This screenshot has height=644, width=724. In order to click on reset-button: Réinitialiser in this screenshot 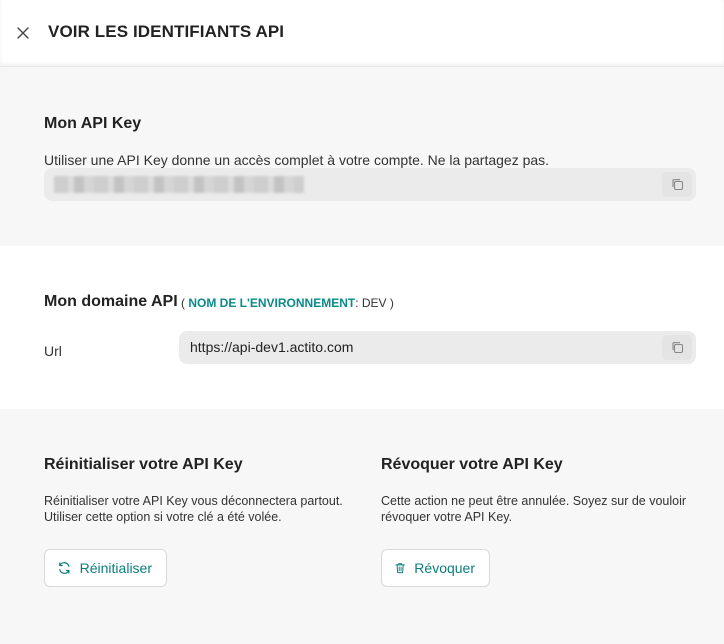, I will do `click(105, 568)`.